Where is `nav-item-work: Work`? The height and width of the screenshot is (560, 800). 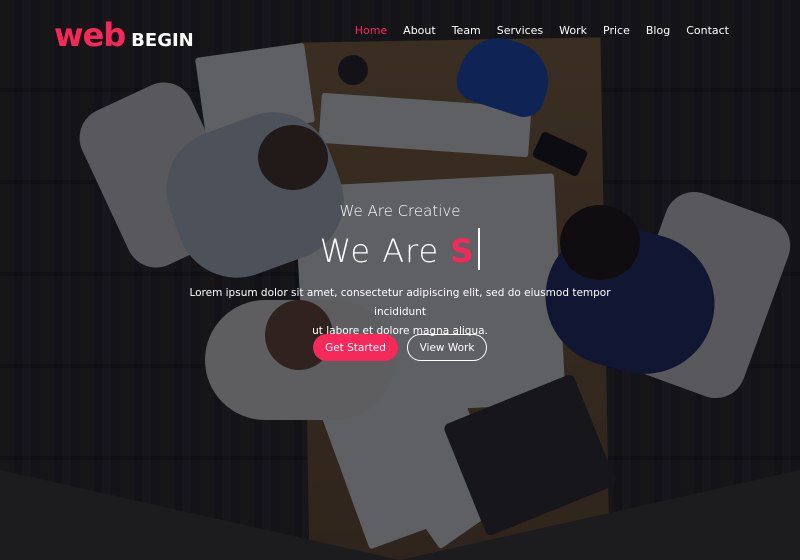
nav-item-work: Work is located at coordinates (573, 30).